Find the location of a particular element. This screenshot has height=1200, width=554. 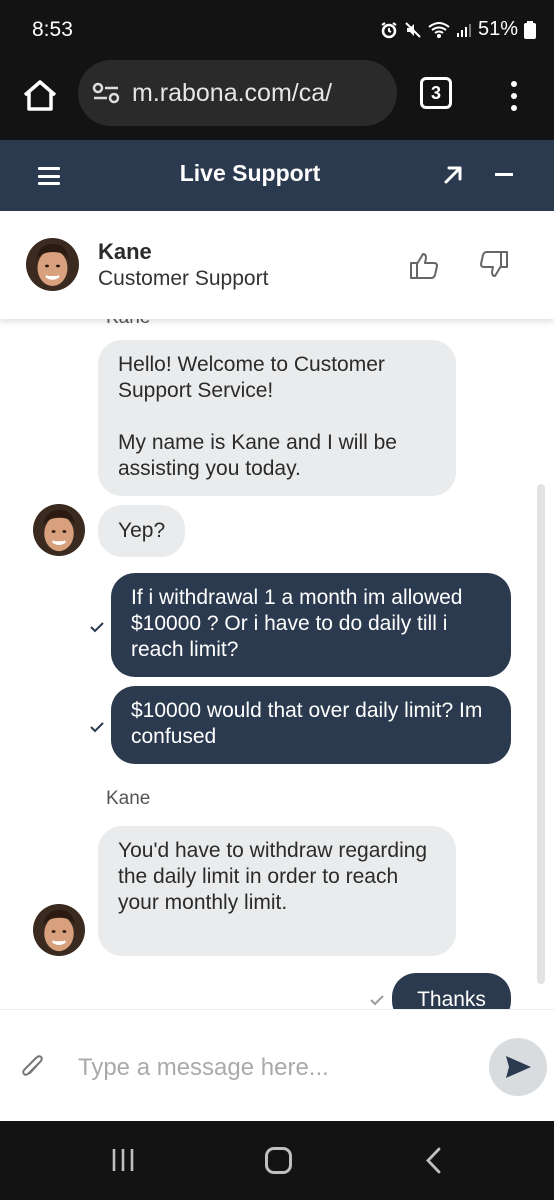

paperclip-icon is located at coordinates (33, 1067).